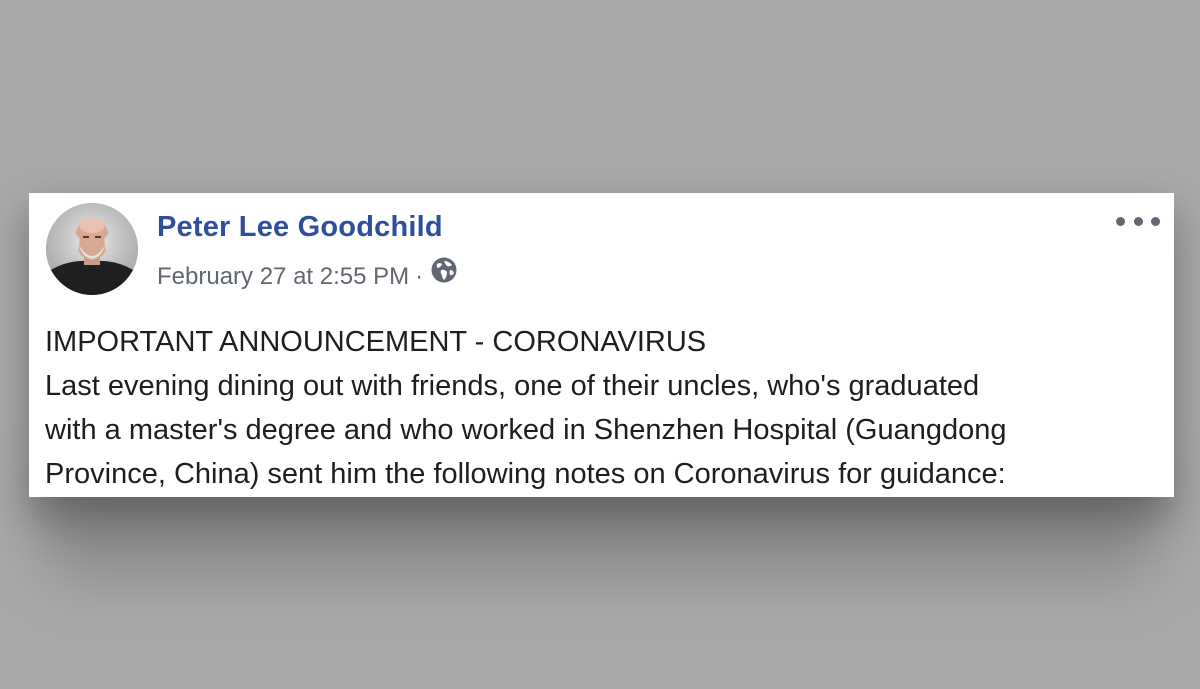 This screenshot has width=1200, height=689. Describe the element at coordinates (376, 342) in the screenshot. I see `post-line: IMPORTANT ANNOUNCEMENT - CORONAVIRUS` at that location.